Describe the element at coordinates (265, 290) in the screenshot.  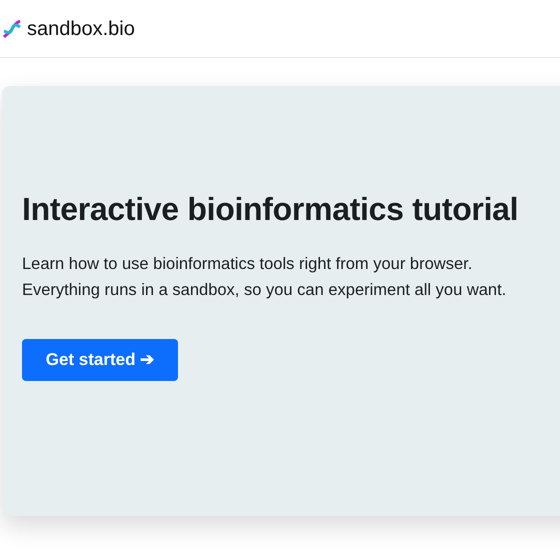
I see `hero-description: Everything runs in a sandbox, so you can experiment all you want.` at that location.